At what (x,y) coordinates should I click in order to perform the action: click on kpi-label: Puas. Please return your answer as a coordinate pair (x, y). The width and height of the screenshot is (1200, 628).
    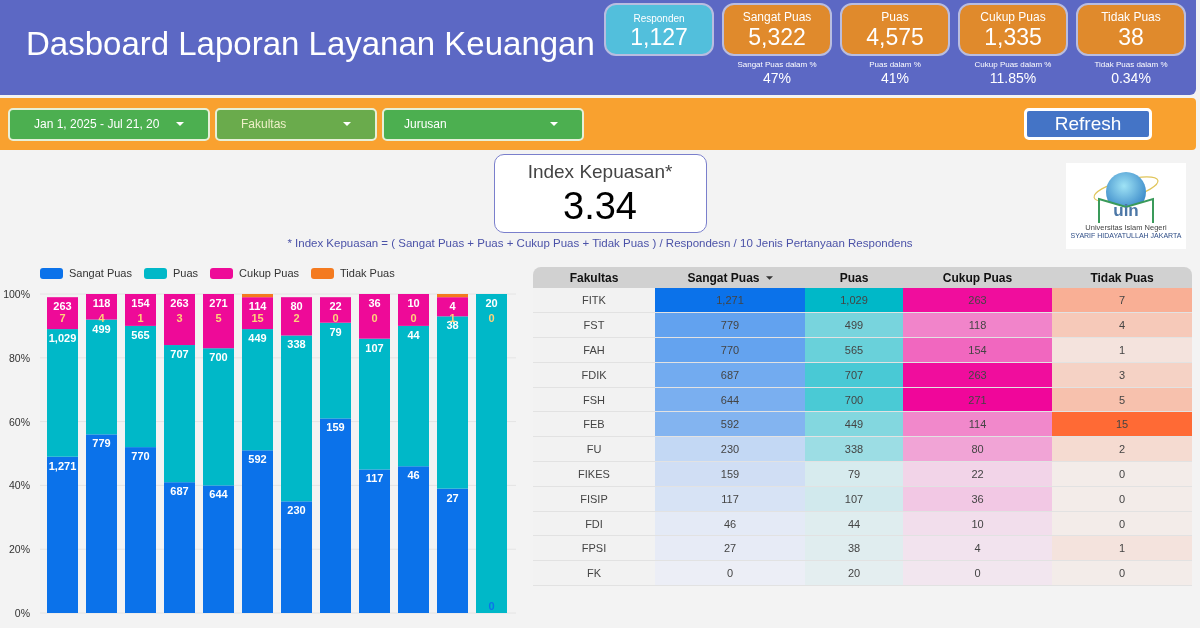
    Looking at the image, I should click on (895, 17).